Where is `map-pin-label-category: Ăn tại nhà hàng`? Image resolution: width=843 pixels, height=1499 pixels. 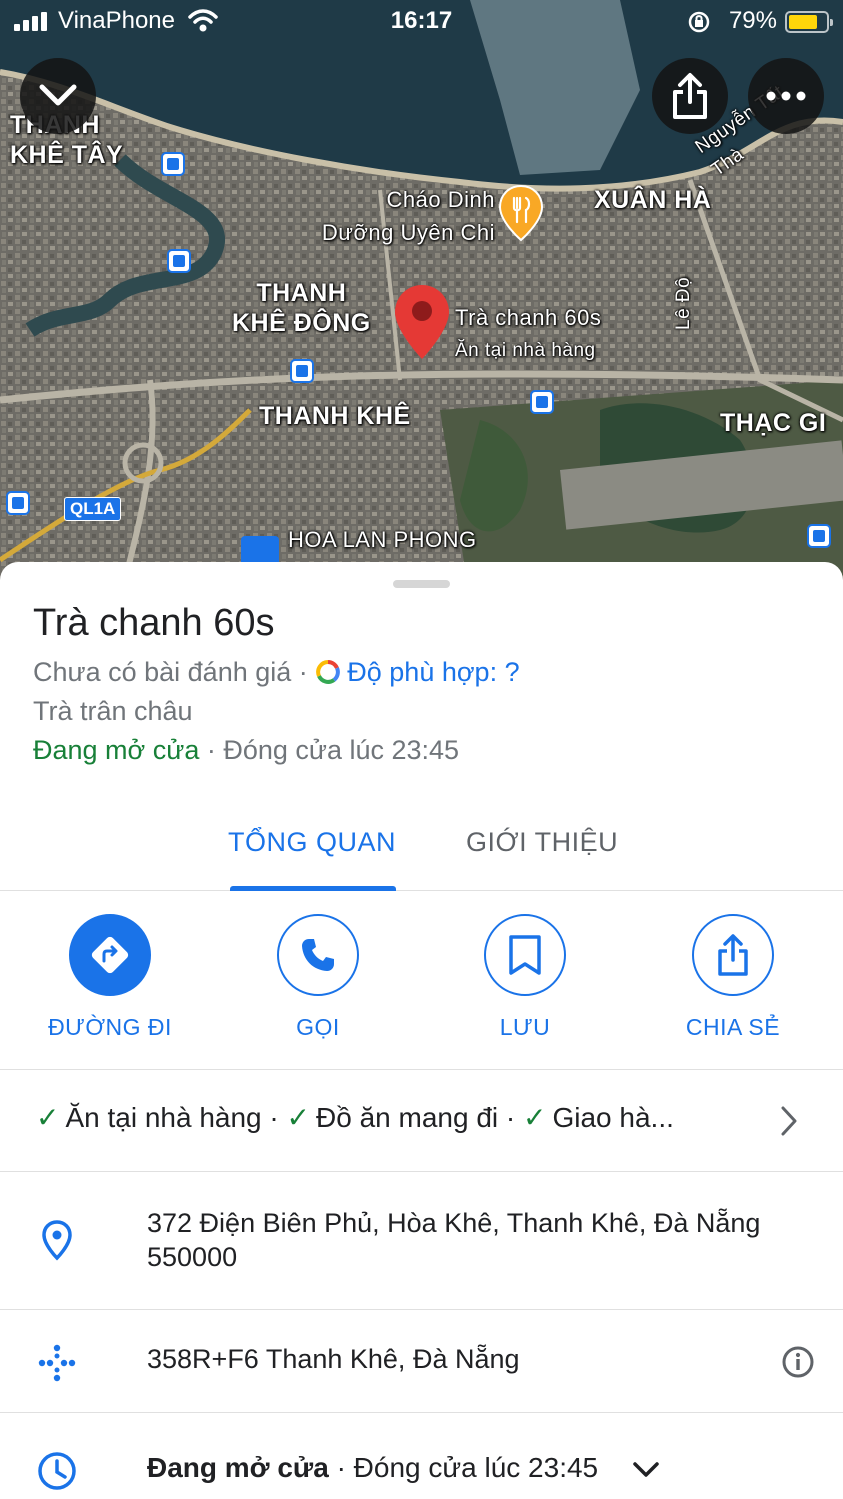
map-pin-label-category: Ăn tại nhà hàng is located at coordinates (525, 350).